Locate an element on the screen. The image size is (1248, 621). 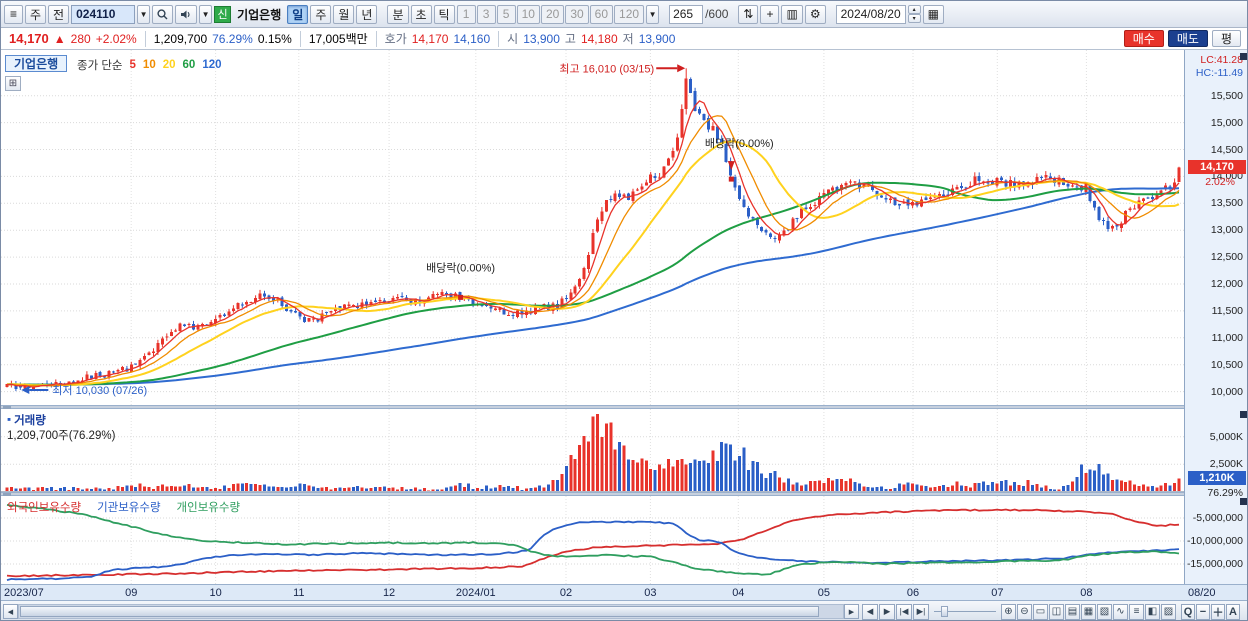
credit-badge: 신 is located at coordinates (223, 14).